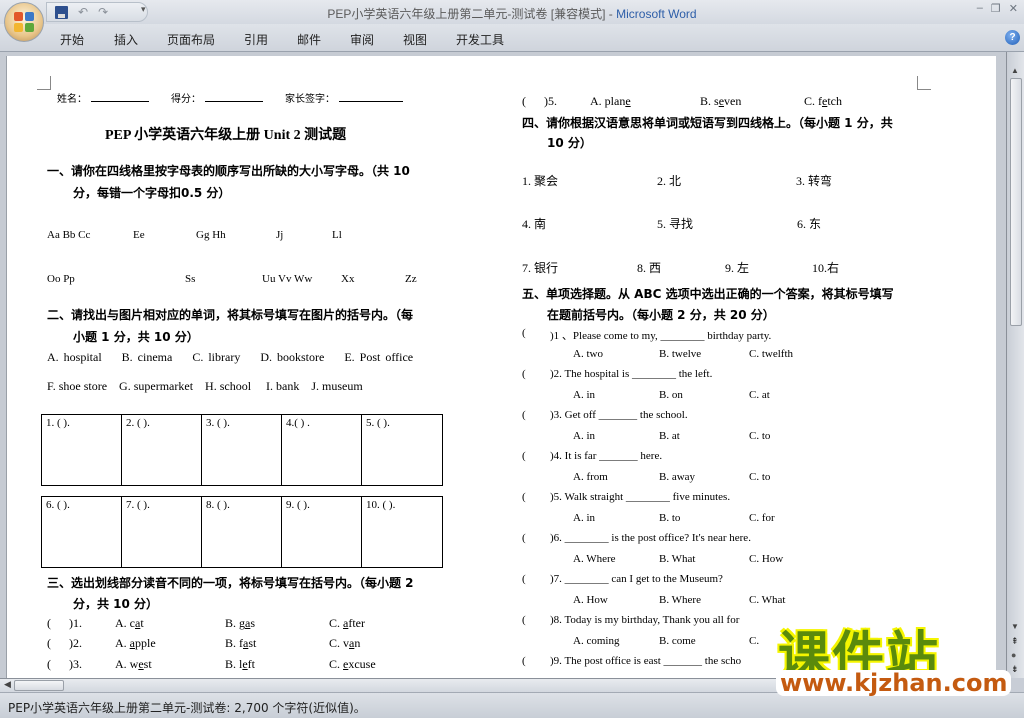 The height and width of the screenshot is (718, 1024). Describe the element at coordinates (814, 181) in the screenshot. I see `vocab-item: 3. 转弯` at that location.